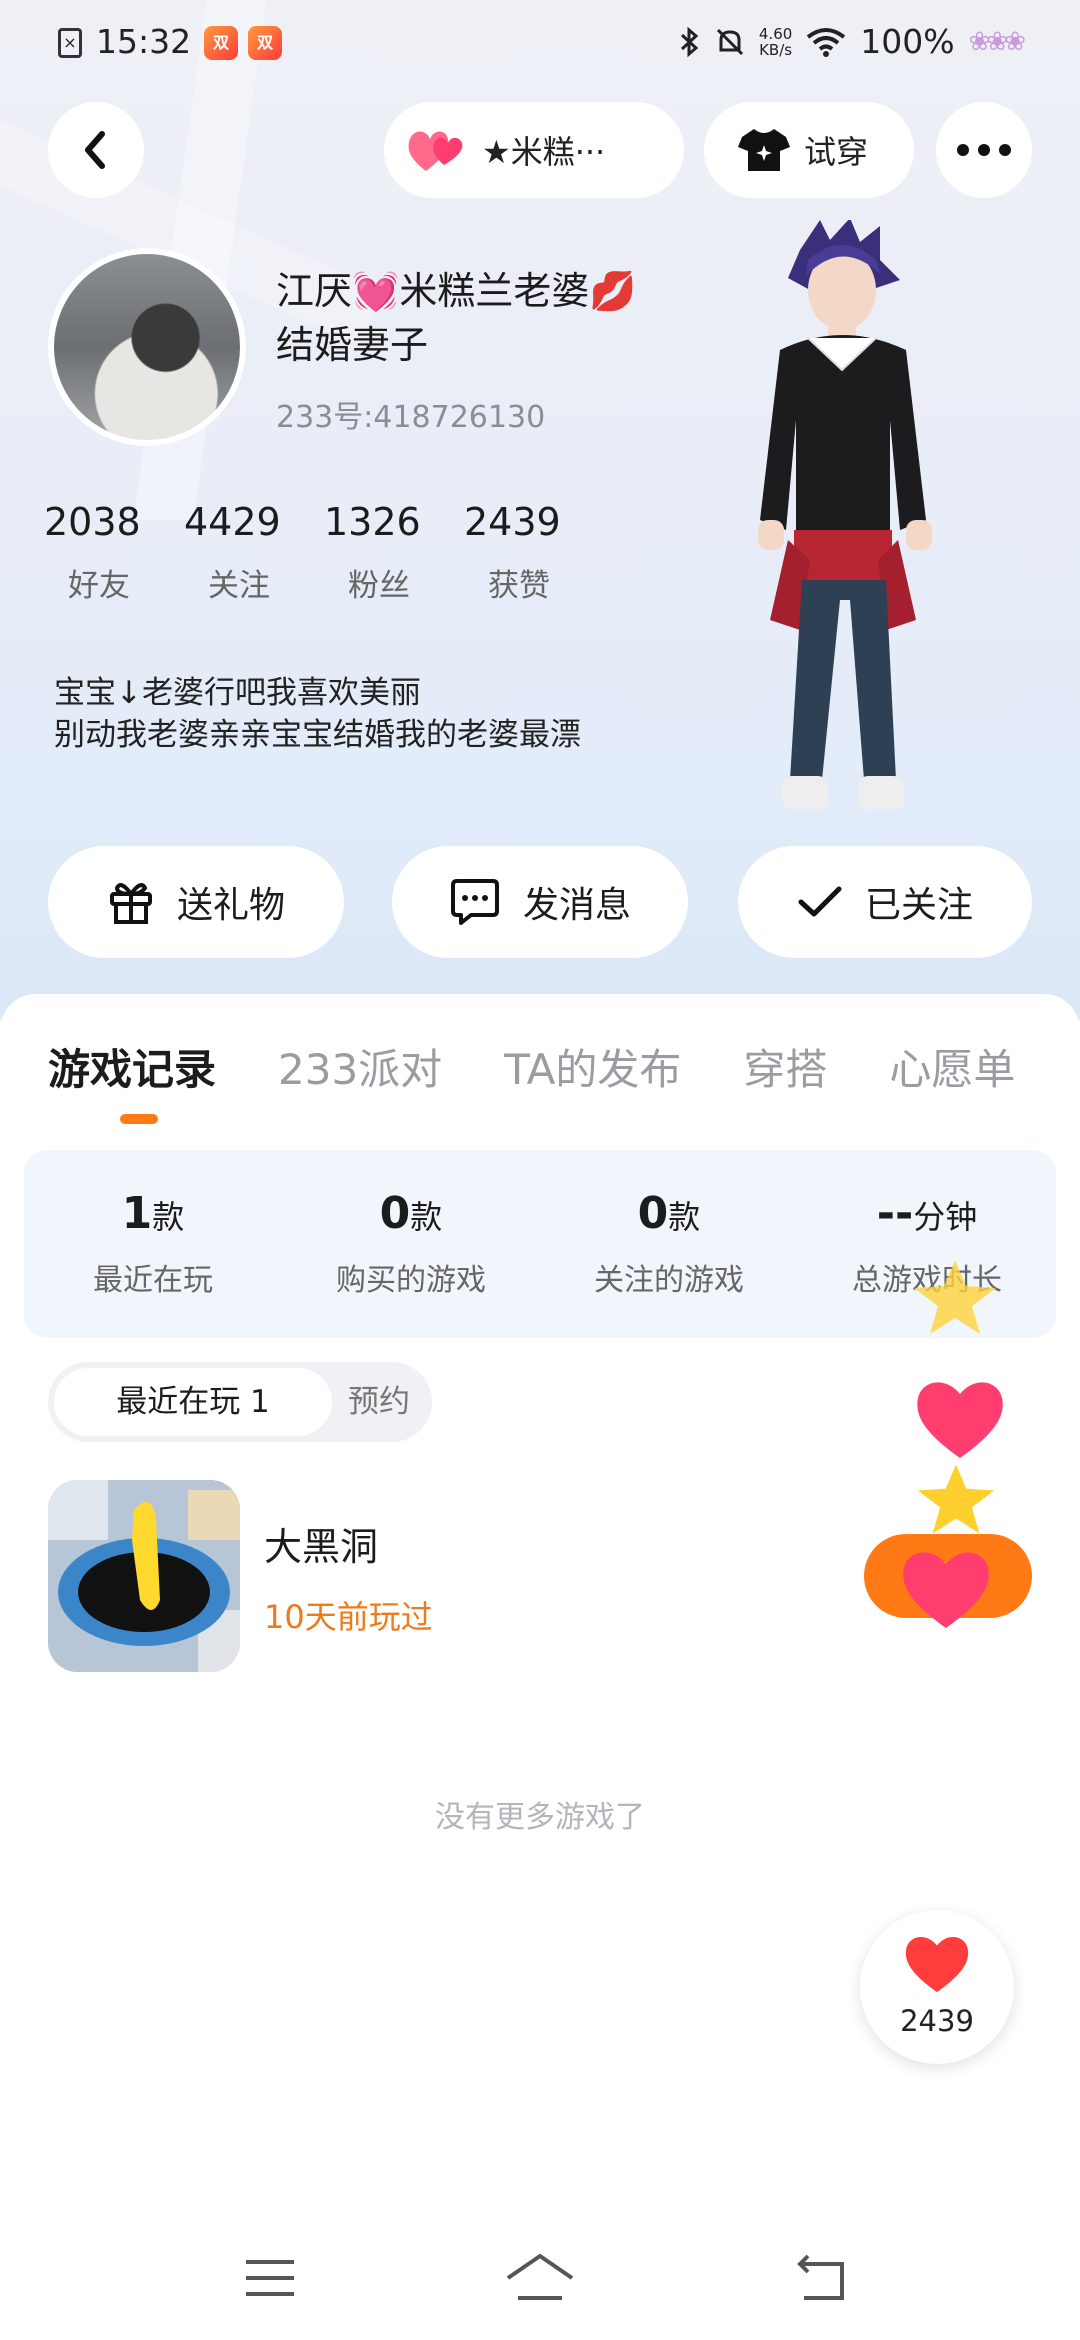 This screenshot has height=2340, width=1080. Describe the element at coordinates (764, 150) in the screenshot. I see `shirt-icon` at that location.